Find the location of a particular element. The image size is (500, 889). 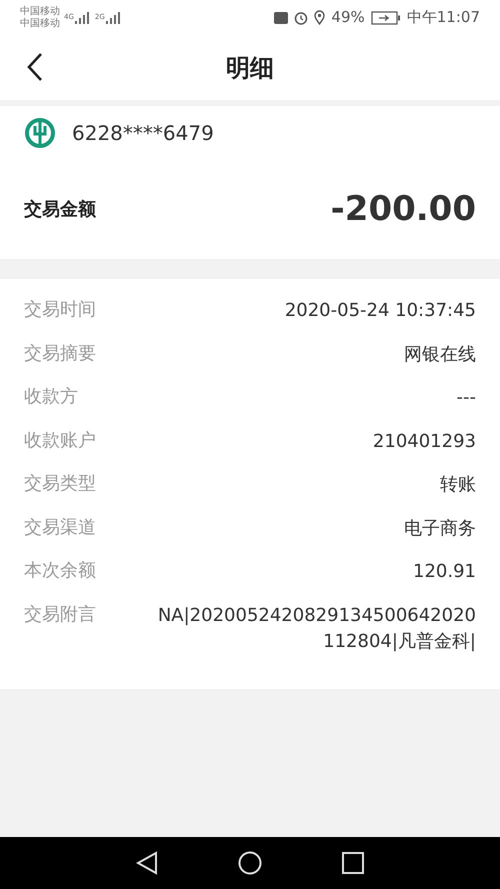

detail-value: 电子商务 is located at coordinates (440, 528).